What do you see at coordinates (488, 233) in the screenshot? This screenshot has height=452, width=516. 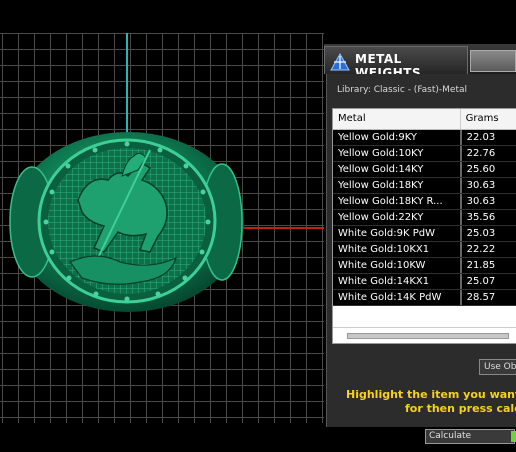 I see `grams-cell: 25.03` at bounding box center [488, 233].